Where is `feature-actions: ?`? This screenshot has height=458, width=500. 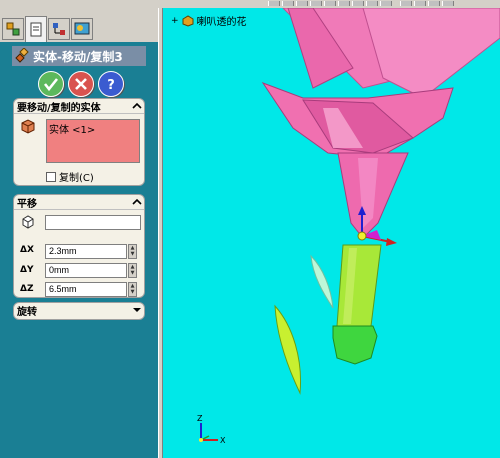 feature-actions: ? is located at coordinates (83, 85).